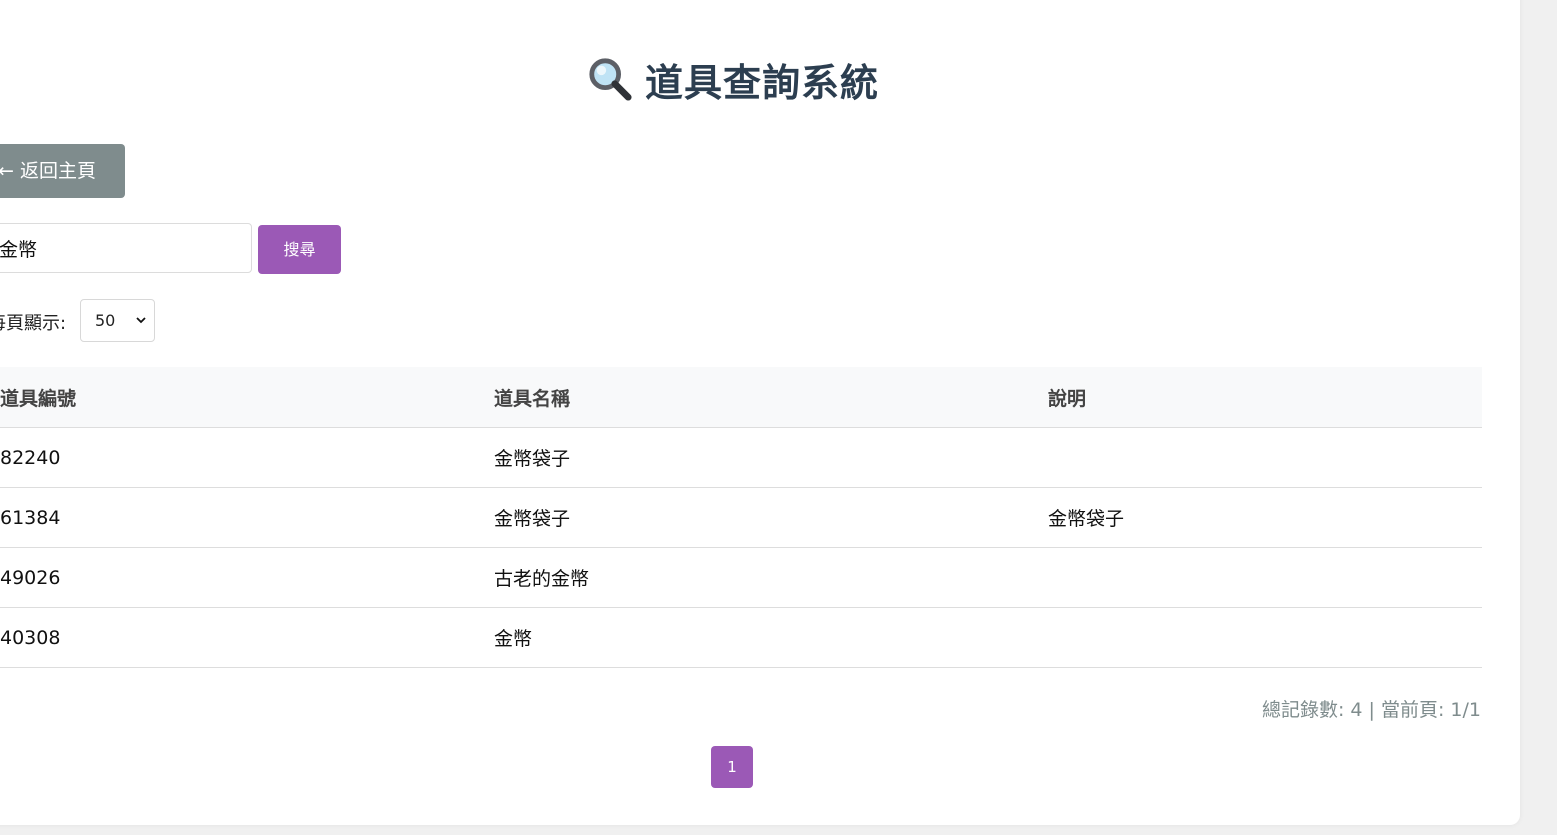  I want to click on page-title-text: 道具查詢系統, so click(761, 83).